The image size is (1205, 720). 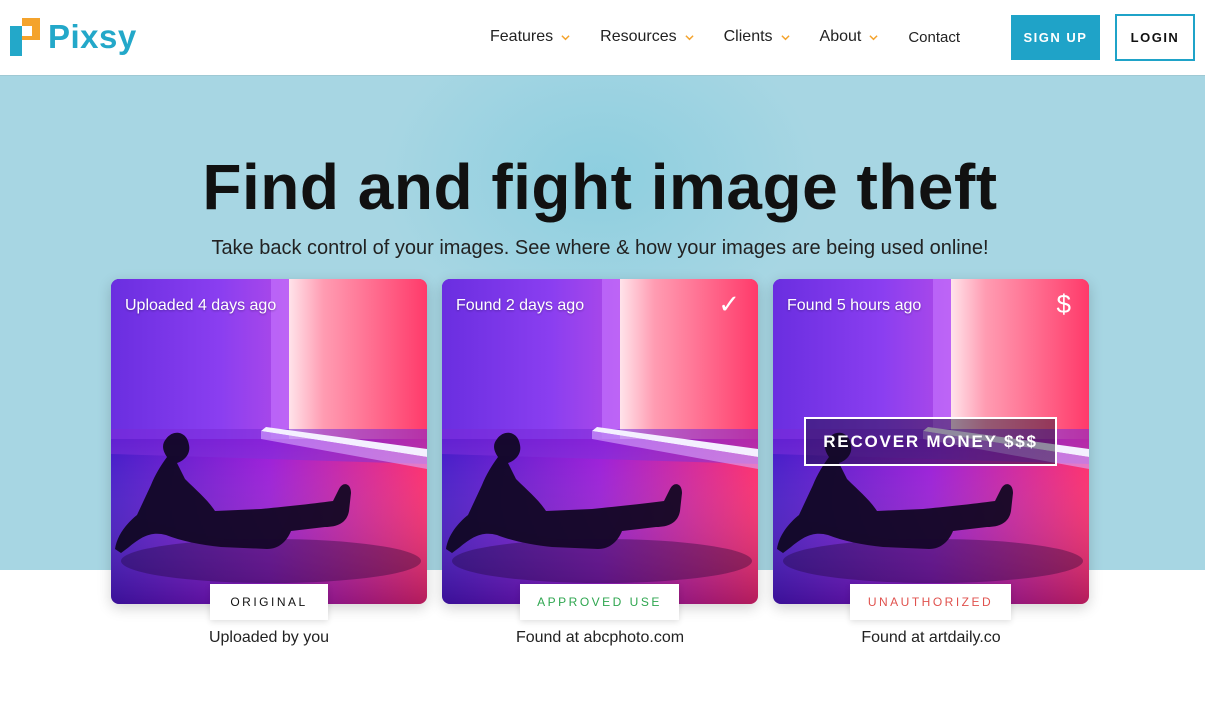 What do you see at coordinates (638, 36) in the screenshot?
I see `nav-item-label: Resources` at bounding box center [638, 36].